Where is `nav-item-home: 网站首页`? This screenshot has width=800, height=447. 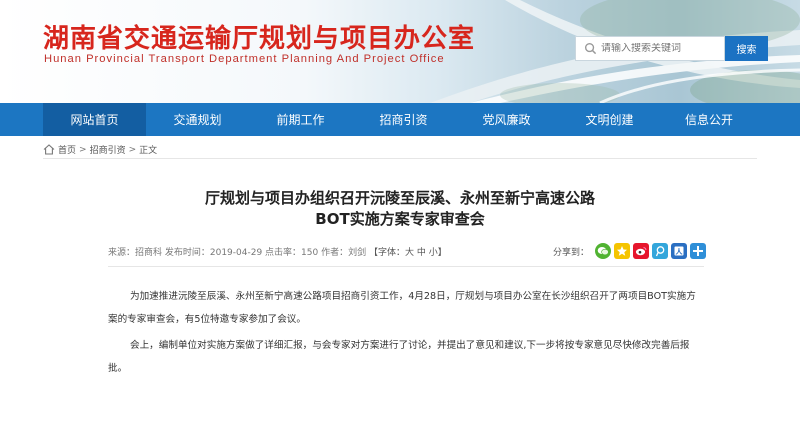 nav-item-home: 网站首页 is located at coordinates (94, 119).